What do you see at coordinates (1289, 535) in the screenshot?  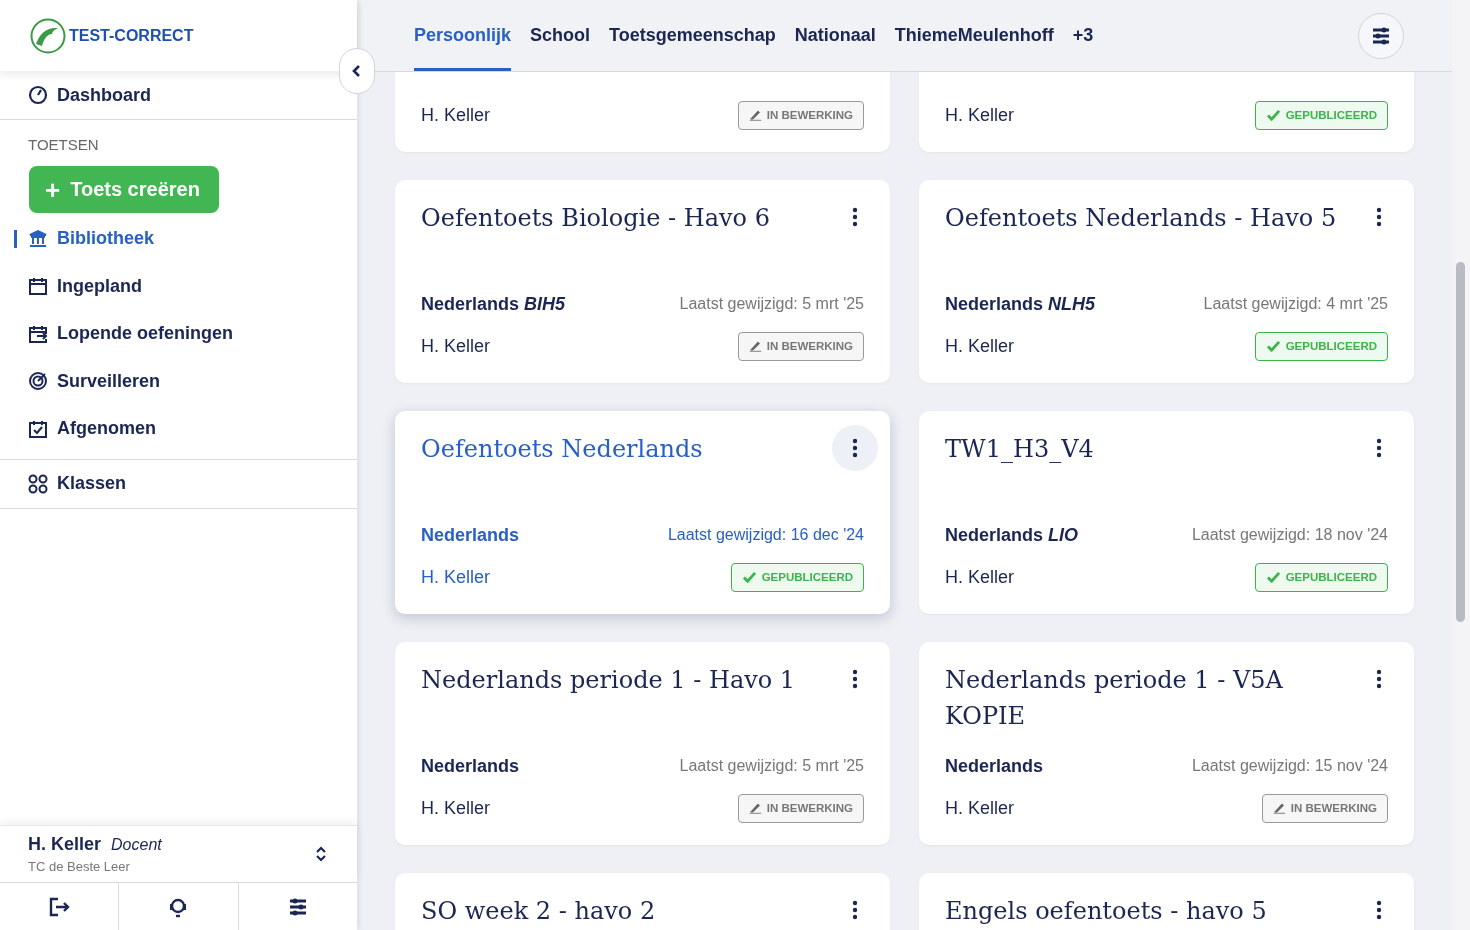 I see `modified-date: Laatst gewijzigd: 18 nov '24` at bounding box center [1289, 535].